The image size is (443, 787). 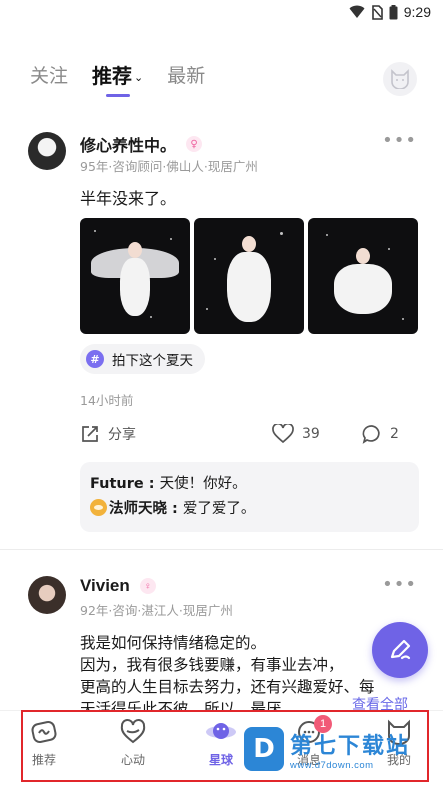 I want to click on status-icons: 9:29, so click(x=390, y=12).